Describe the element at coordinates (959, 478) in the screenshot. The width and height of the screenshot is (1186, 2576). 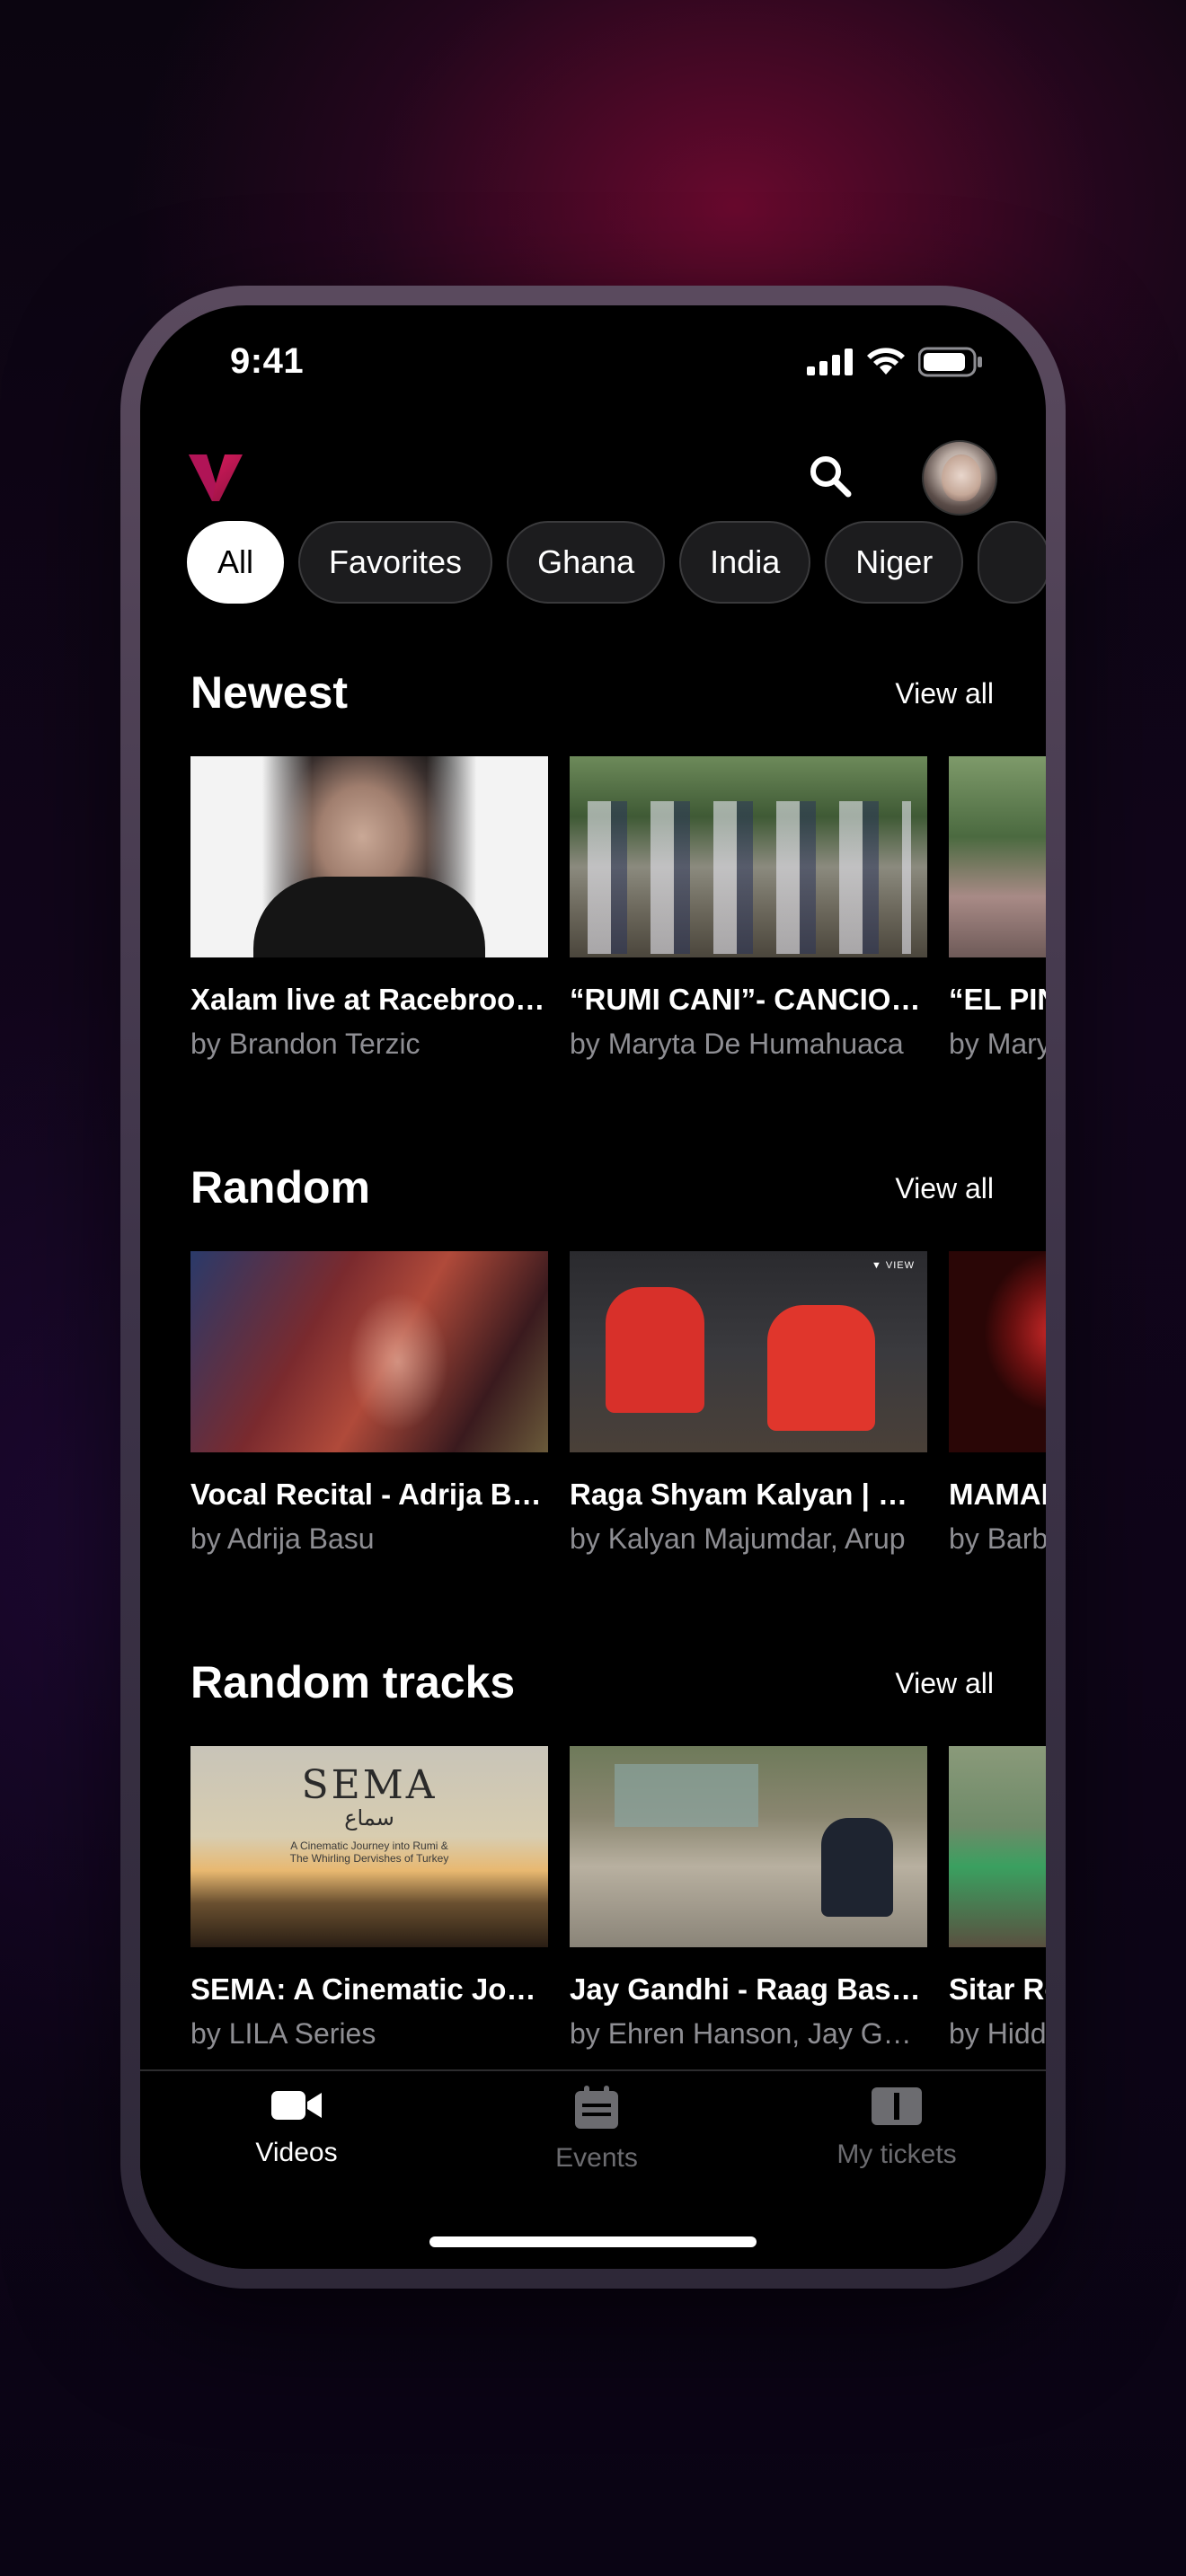
I see `user-avatar` at that location.